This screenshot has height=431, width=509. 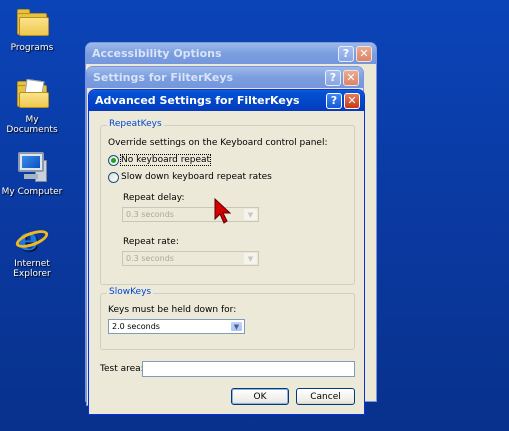 I want to click on dialog-title: Advanced Settings for FilterKeys, so click(x=197, y=100).